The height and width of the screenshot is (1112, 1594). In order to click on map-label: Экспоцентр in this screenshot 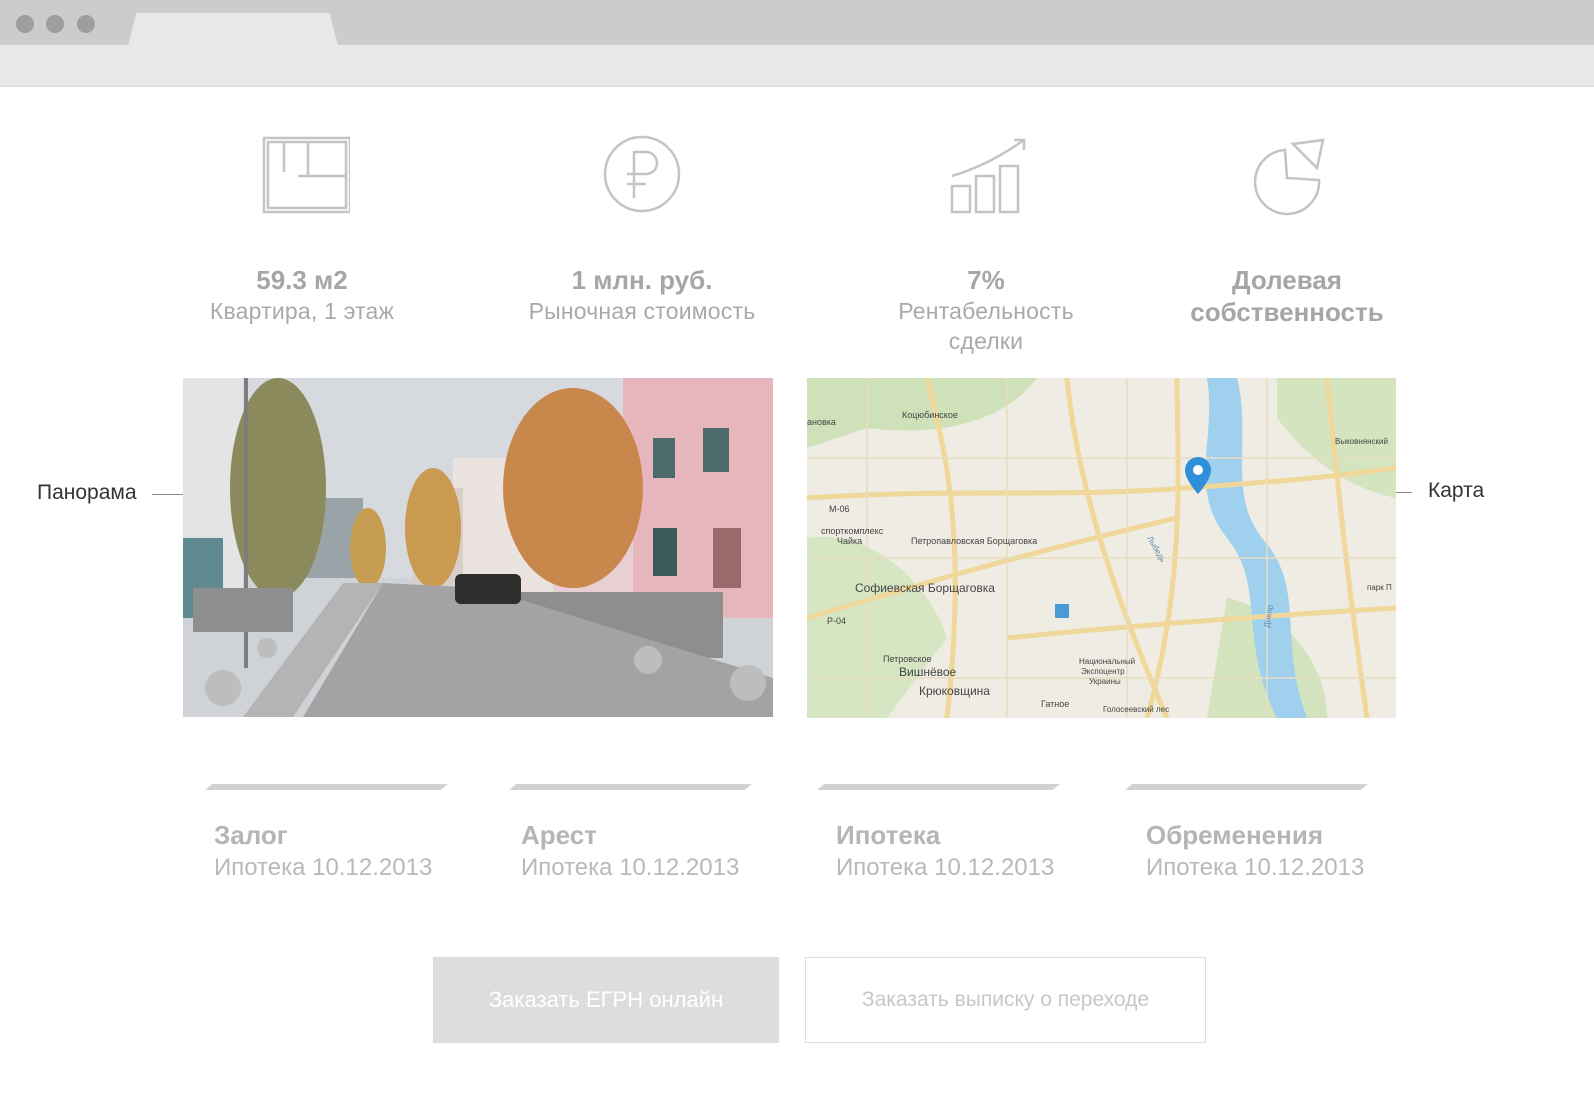, I will do `click(1103, 671)`.